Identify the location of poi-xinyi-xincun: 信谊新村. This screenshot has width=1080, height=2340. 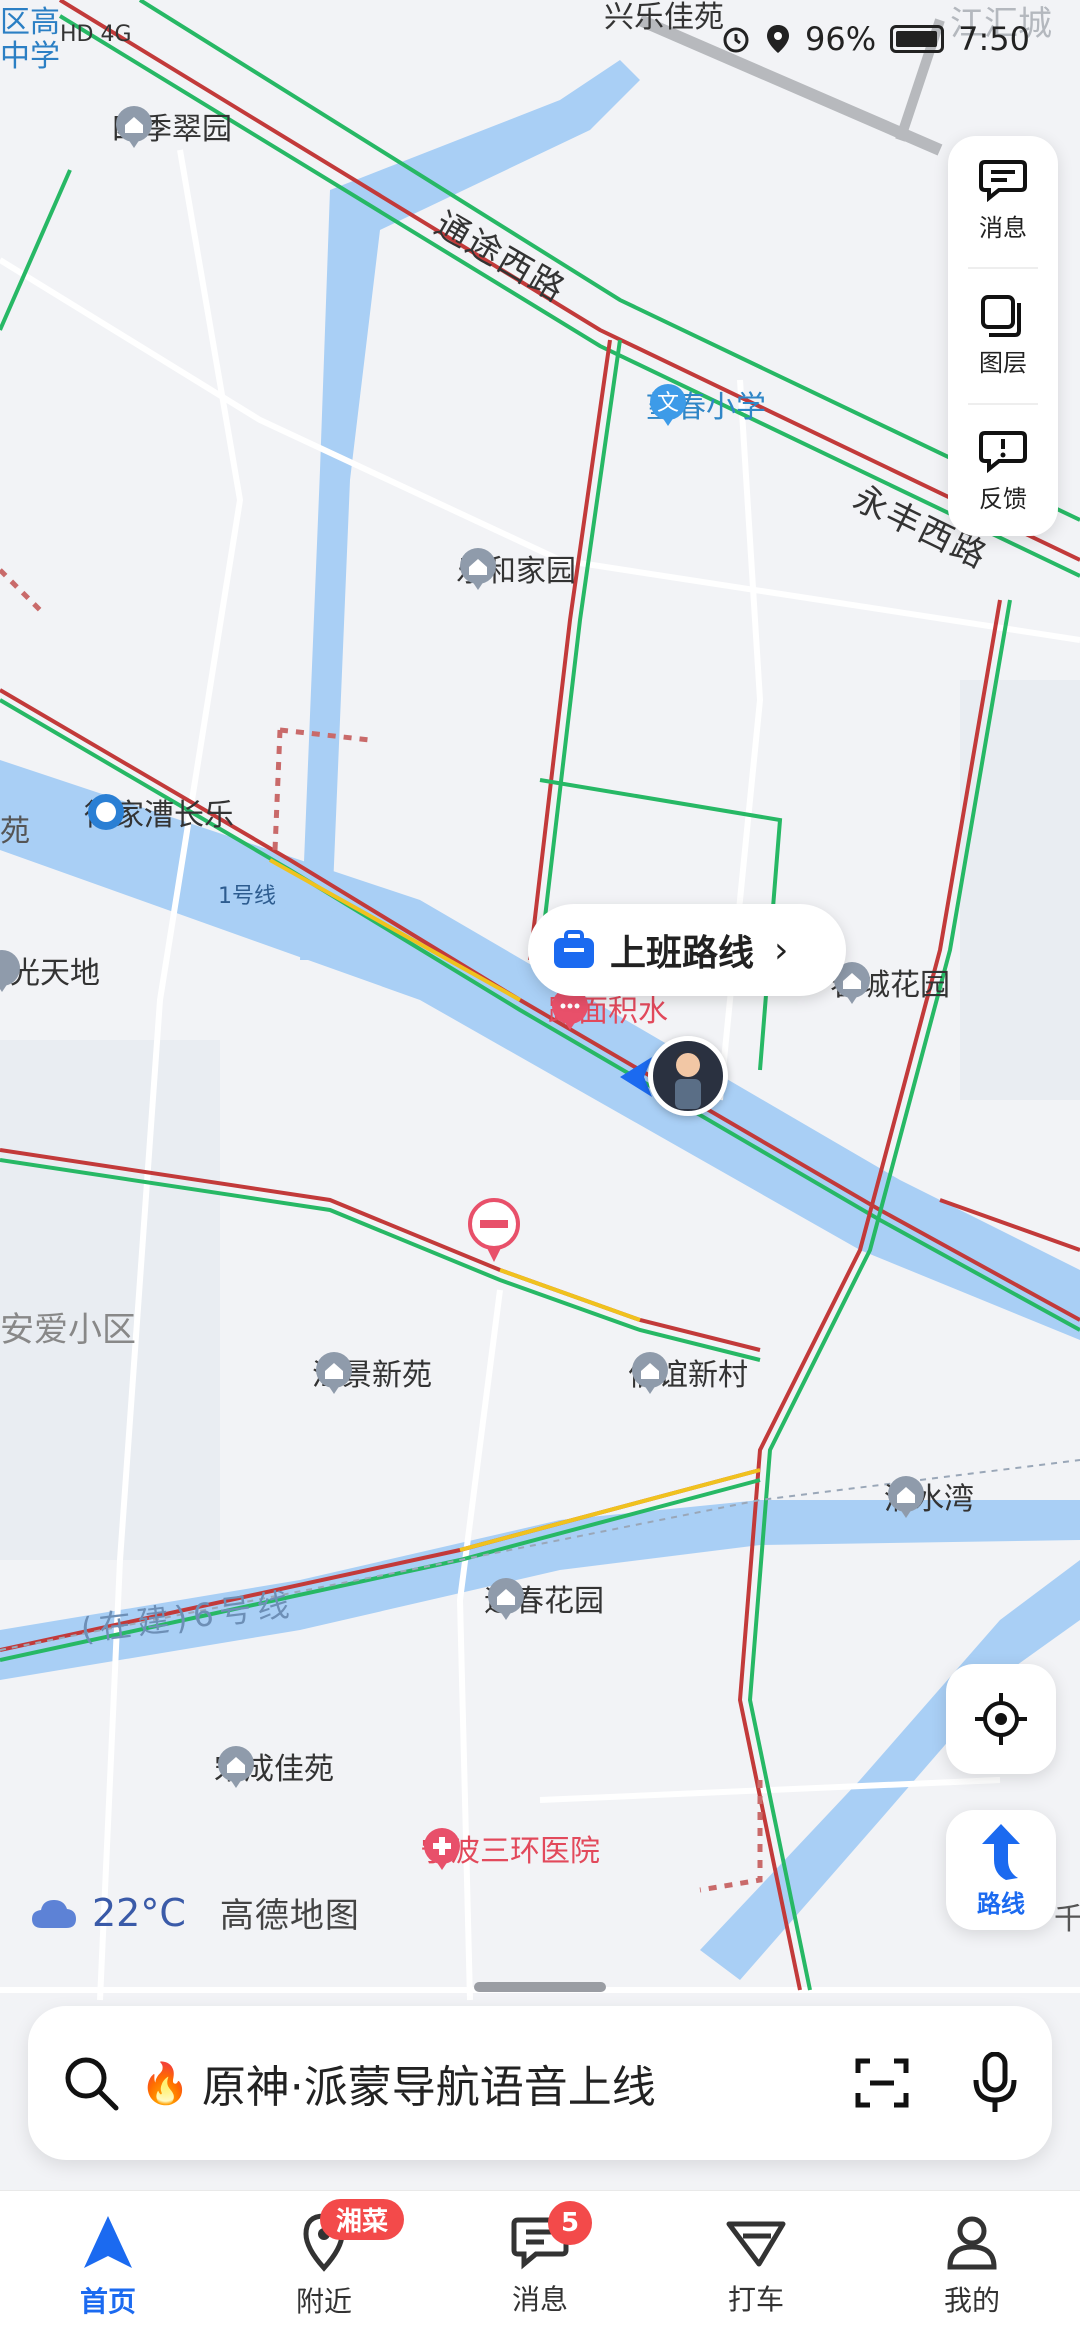
(688, 1372).